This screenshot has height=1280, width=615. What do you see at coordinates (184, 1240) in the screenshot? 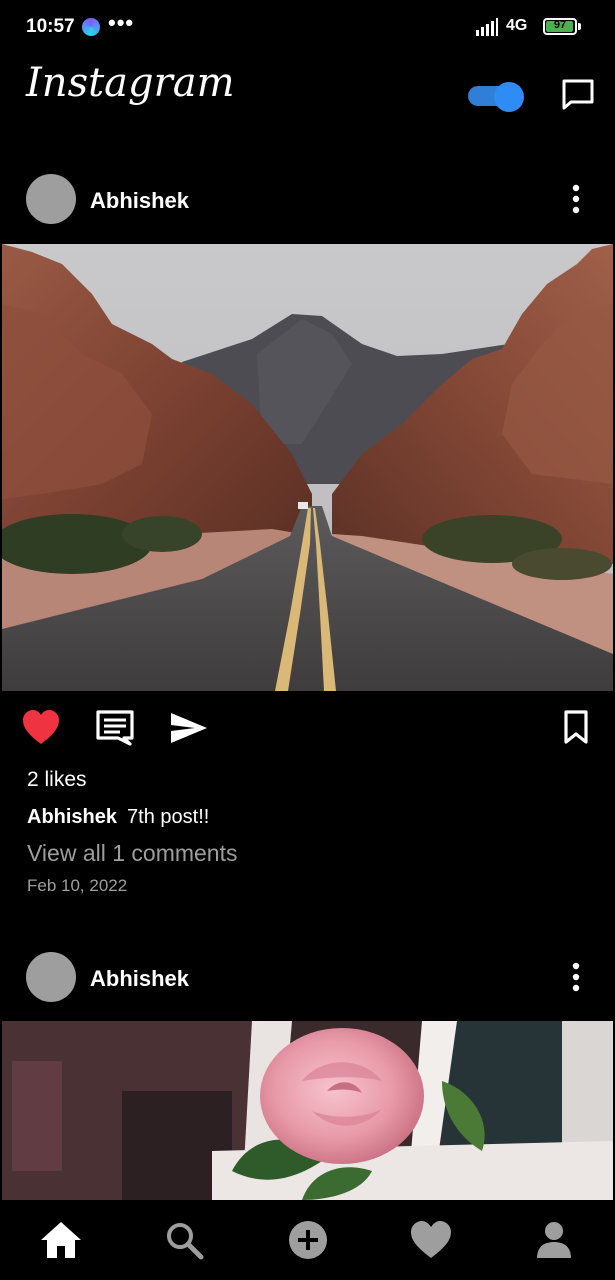
I see `search-icon` at bounding box center [184, 1240].